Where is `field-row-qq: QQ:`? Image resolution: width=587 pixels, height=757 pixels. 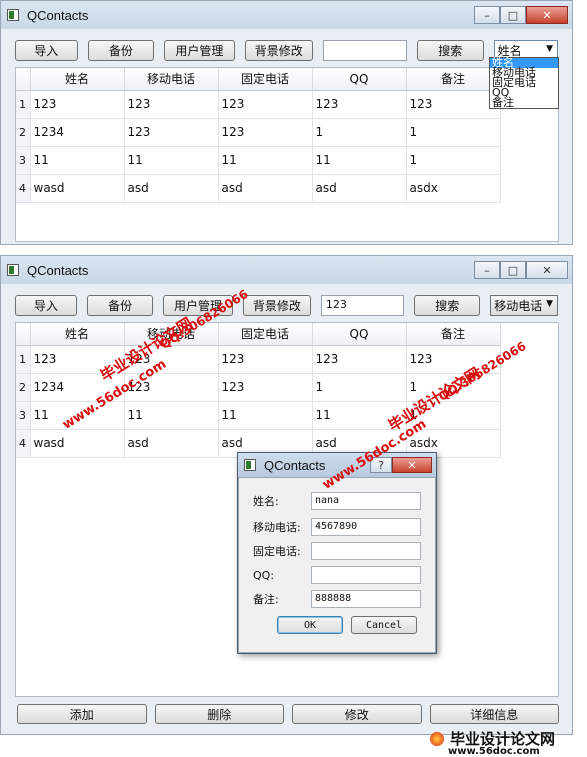 field-row-qq: QQ: is located at coordinates (337, 575).